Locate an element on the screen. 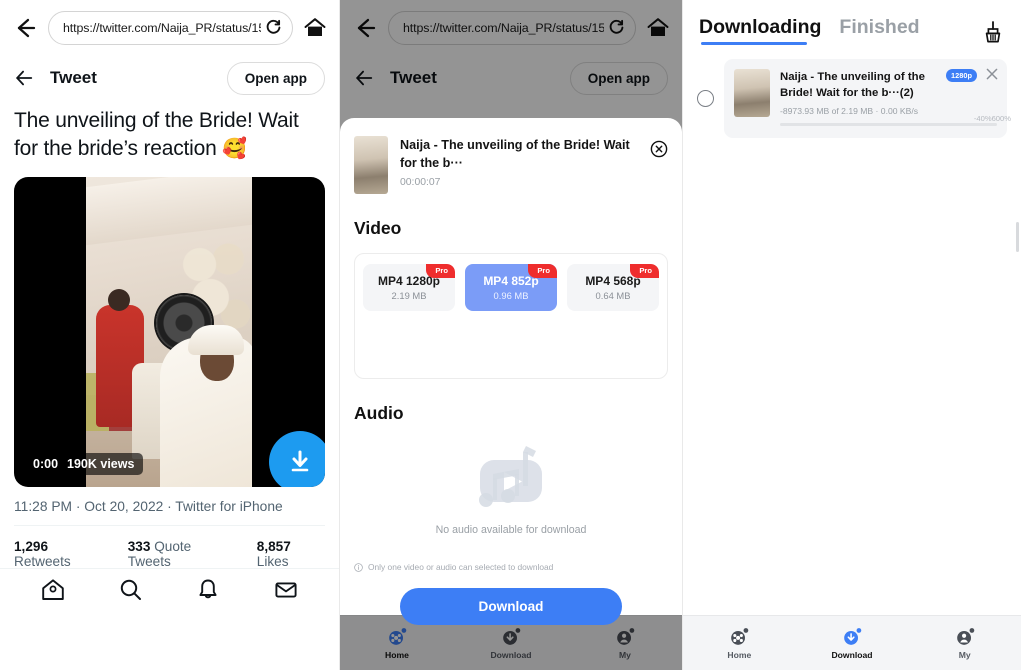  tab-downloading: Downloading is located at coordinates (760, 31).